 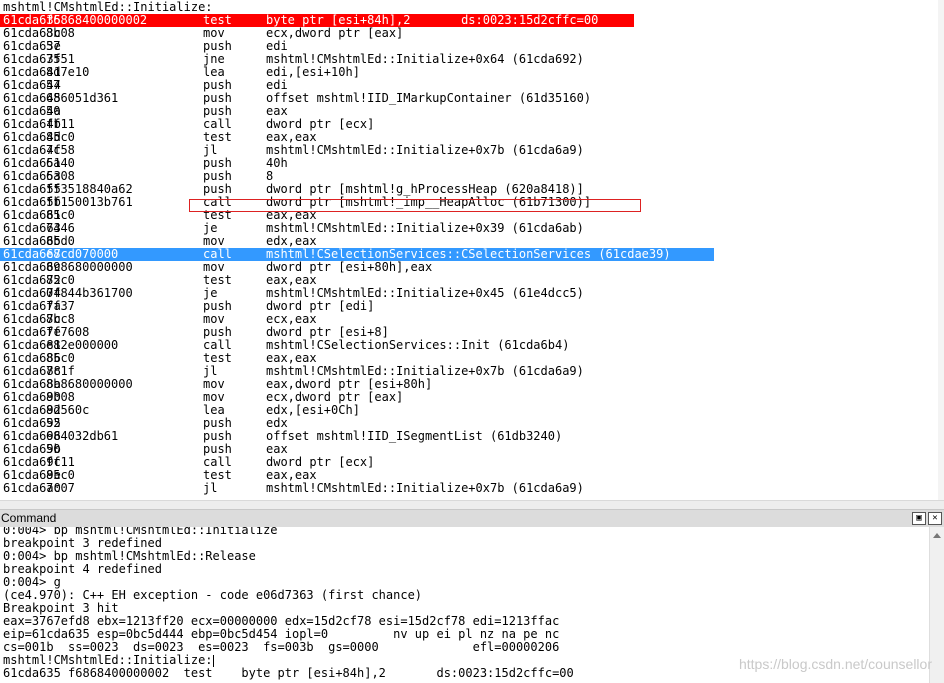 What do you see at coordinates (835, 664) in the screenshot?
I see `watermark: https://blog.csdn.net/counsellor` at bounding box center [835, 664].